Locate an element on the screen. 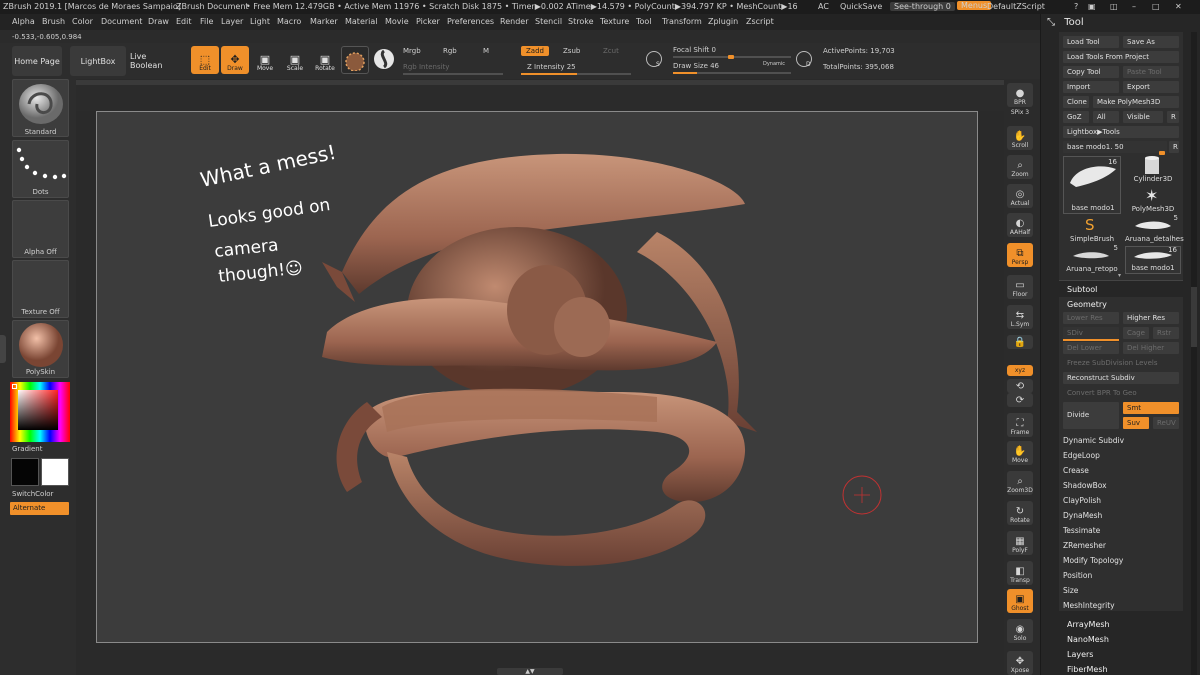  palette-dock-icon: ⤡ is located at coordinates (1051, 22).